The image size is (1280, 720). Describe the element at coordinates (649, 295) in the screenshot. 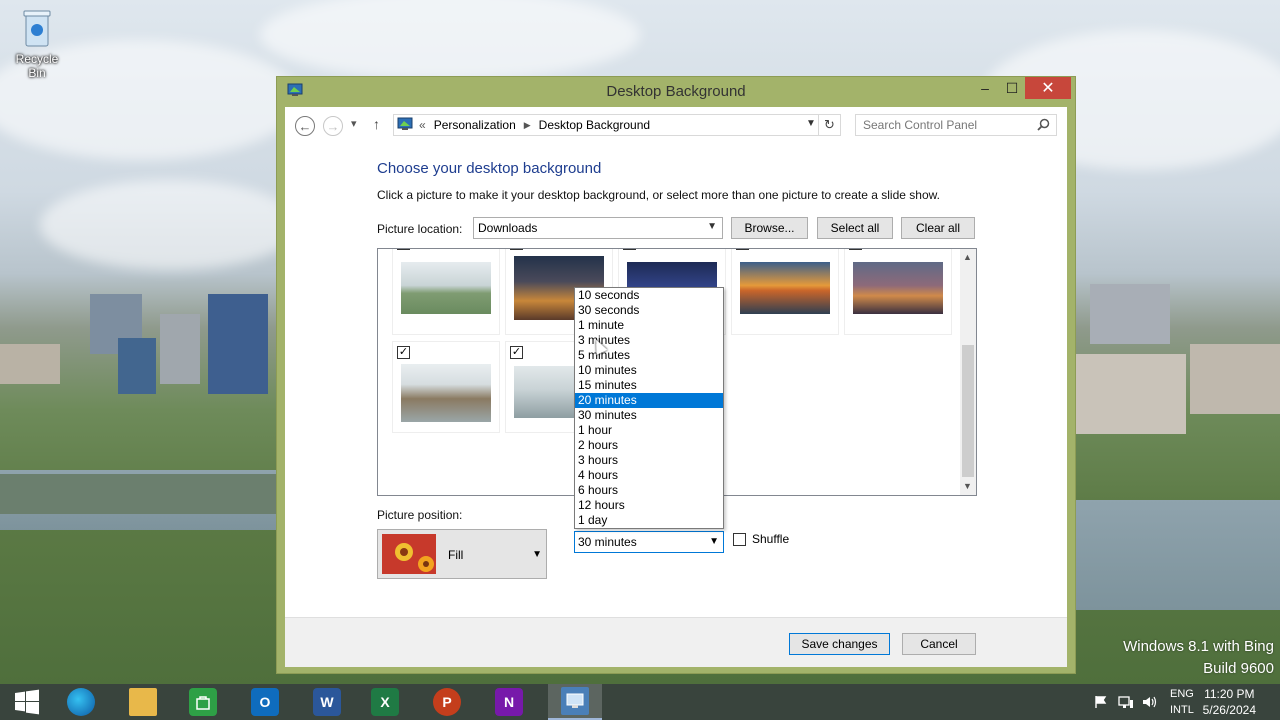

I see `interval-option: 10 seconds` at that location.